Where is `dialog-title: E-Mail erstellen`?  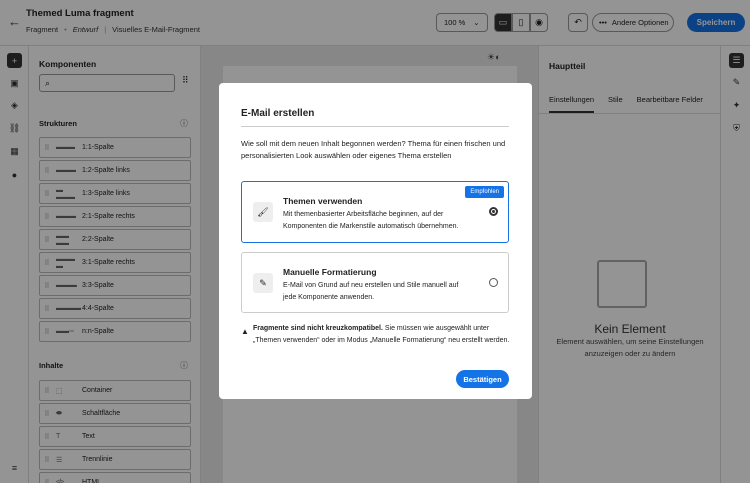 dialog-title: E-Mail erstellen is located at coordinates (278, 113).